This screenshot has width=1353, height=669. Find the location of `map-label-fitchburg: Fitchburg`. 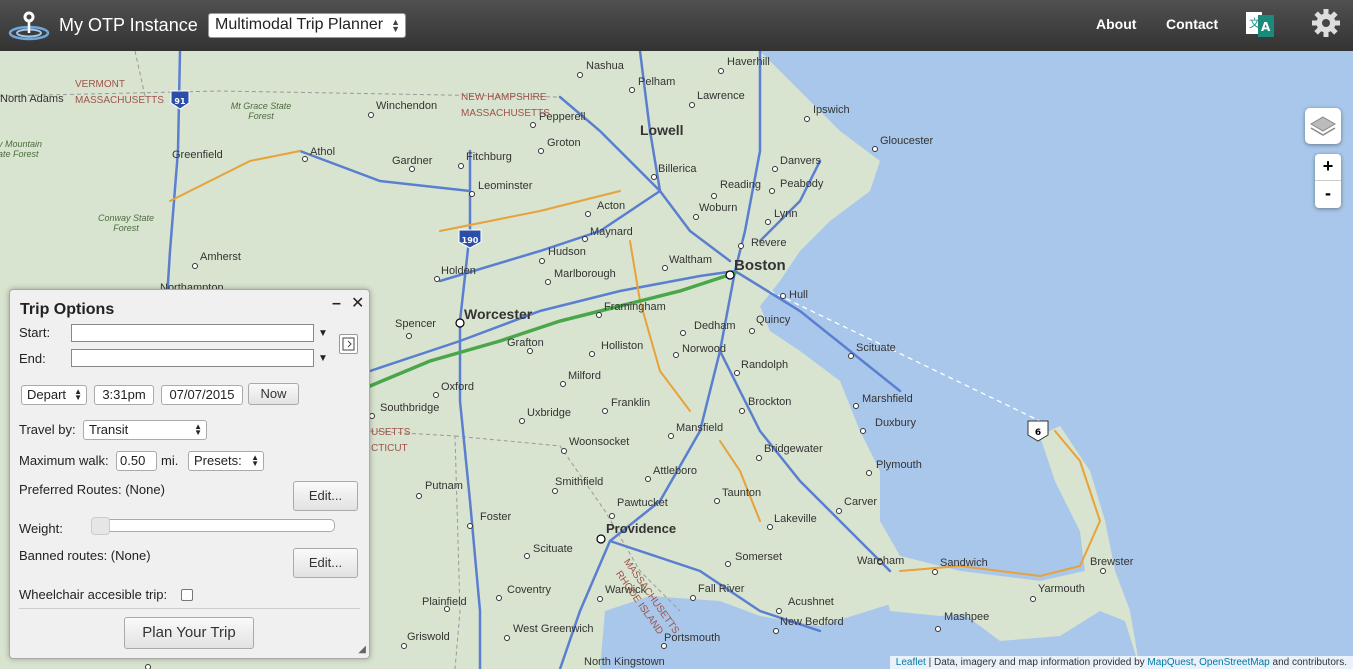

map-label-fitchburg: Fitchburg is located at coordinates (489, 157).